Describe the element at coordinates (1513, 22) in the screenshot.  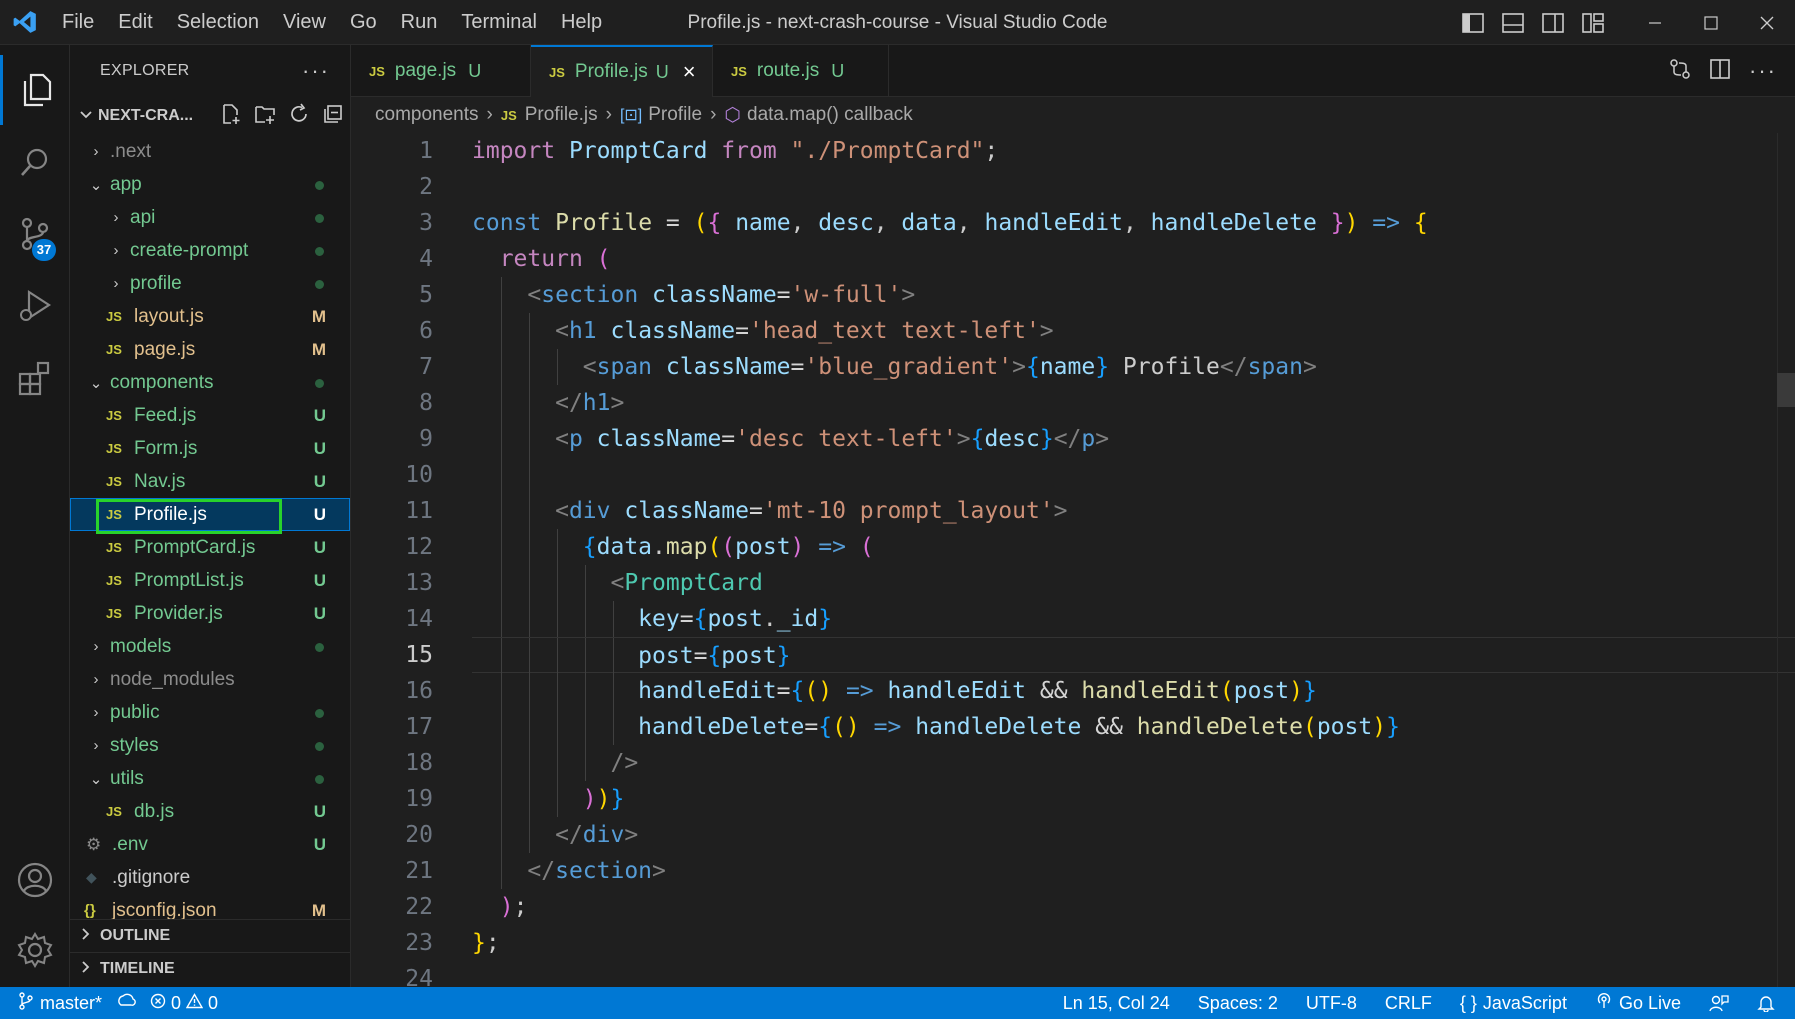
I see `toggle-panel-icon` at that location.